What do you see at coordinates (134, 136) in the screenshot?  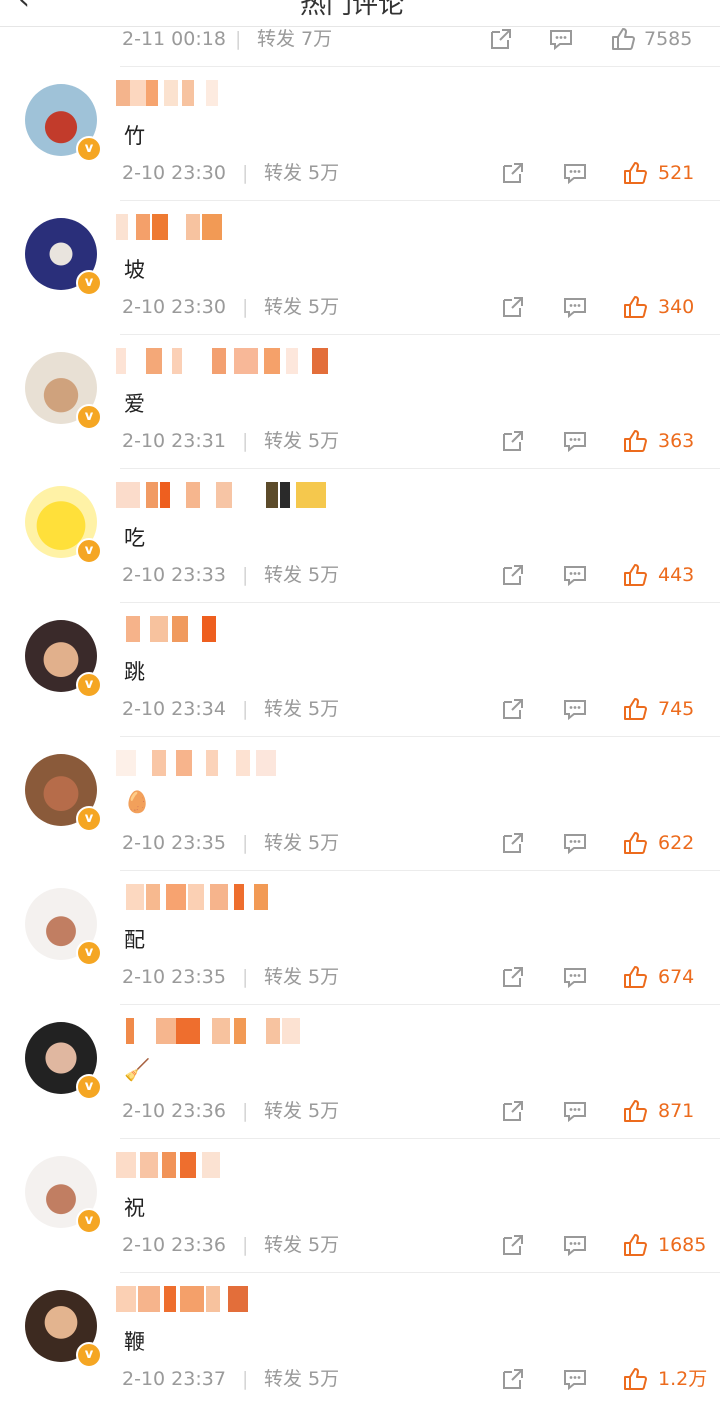 I see `comment-text: 竹` at bounding box center [134, 136].